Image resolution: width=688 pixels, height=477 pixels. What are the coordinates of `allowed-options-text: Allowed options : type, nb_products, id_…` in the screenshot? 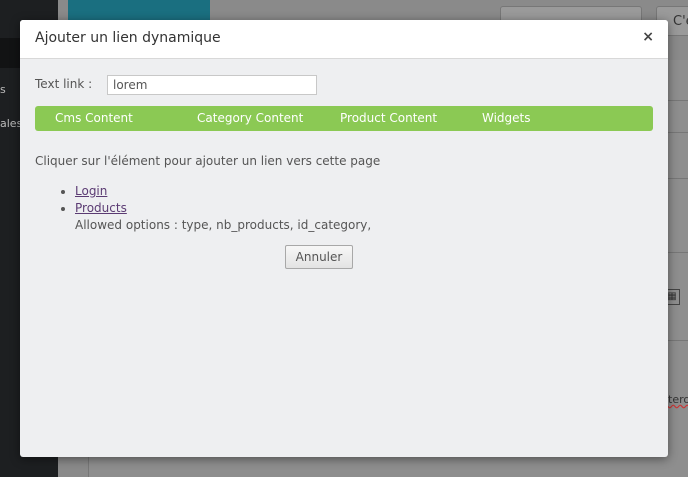 It's located at (223, 225).